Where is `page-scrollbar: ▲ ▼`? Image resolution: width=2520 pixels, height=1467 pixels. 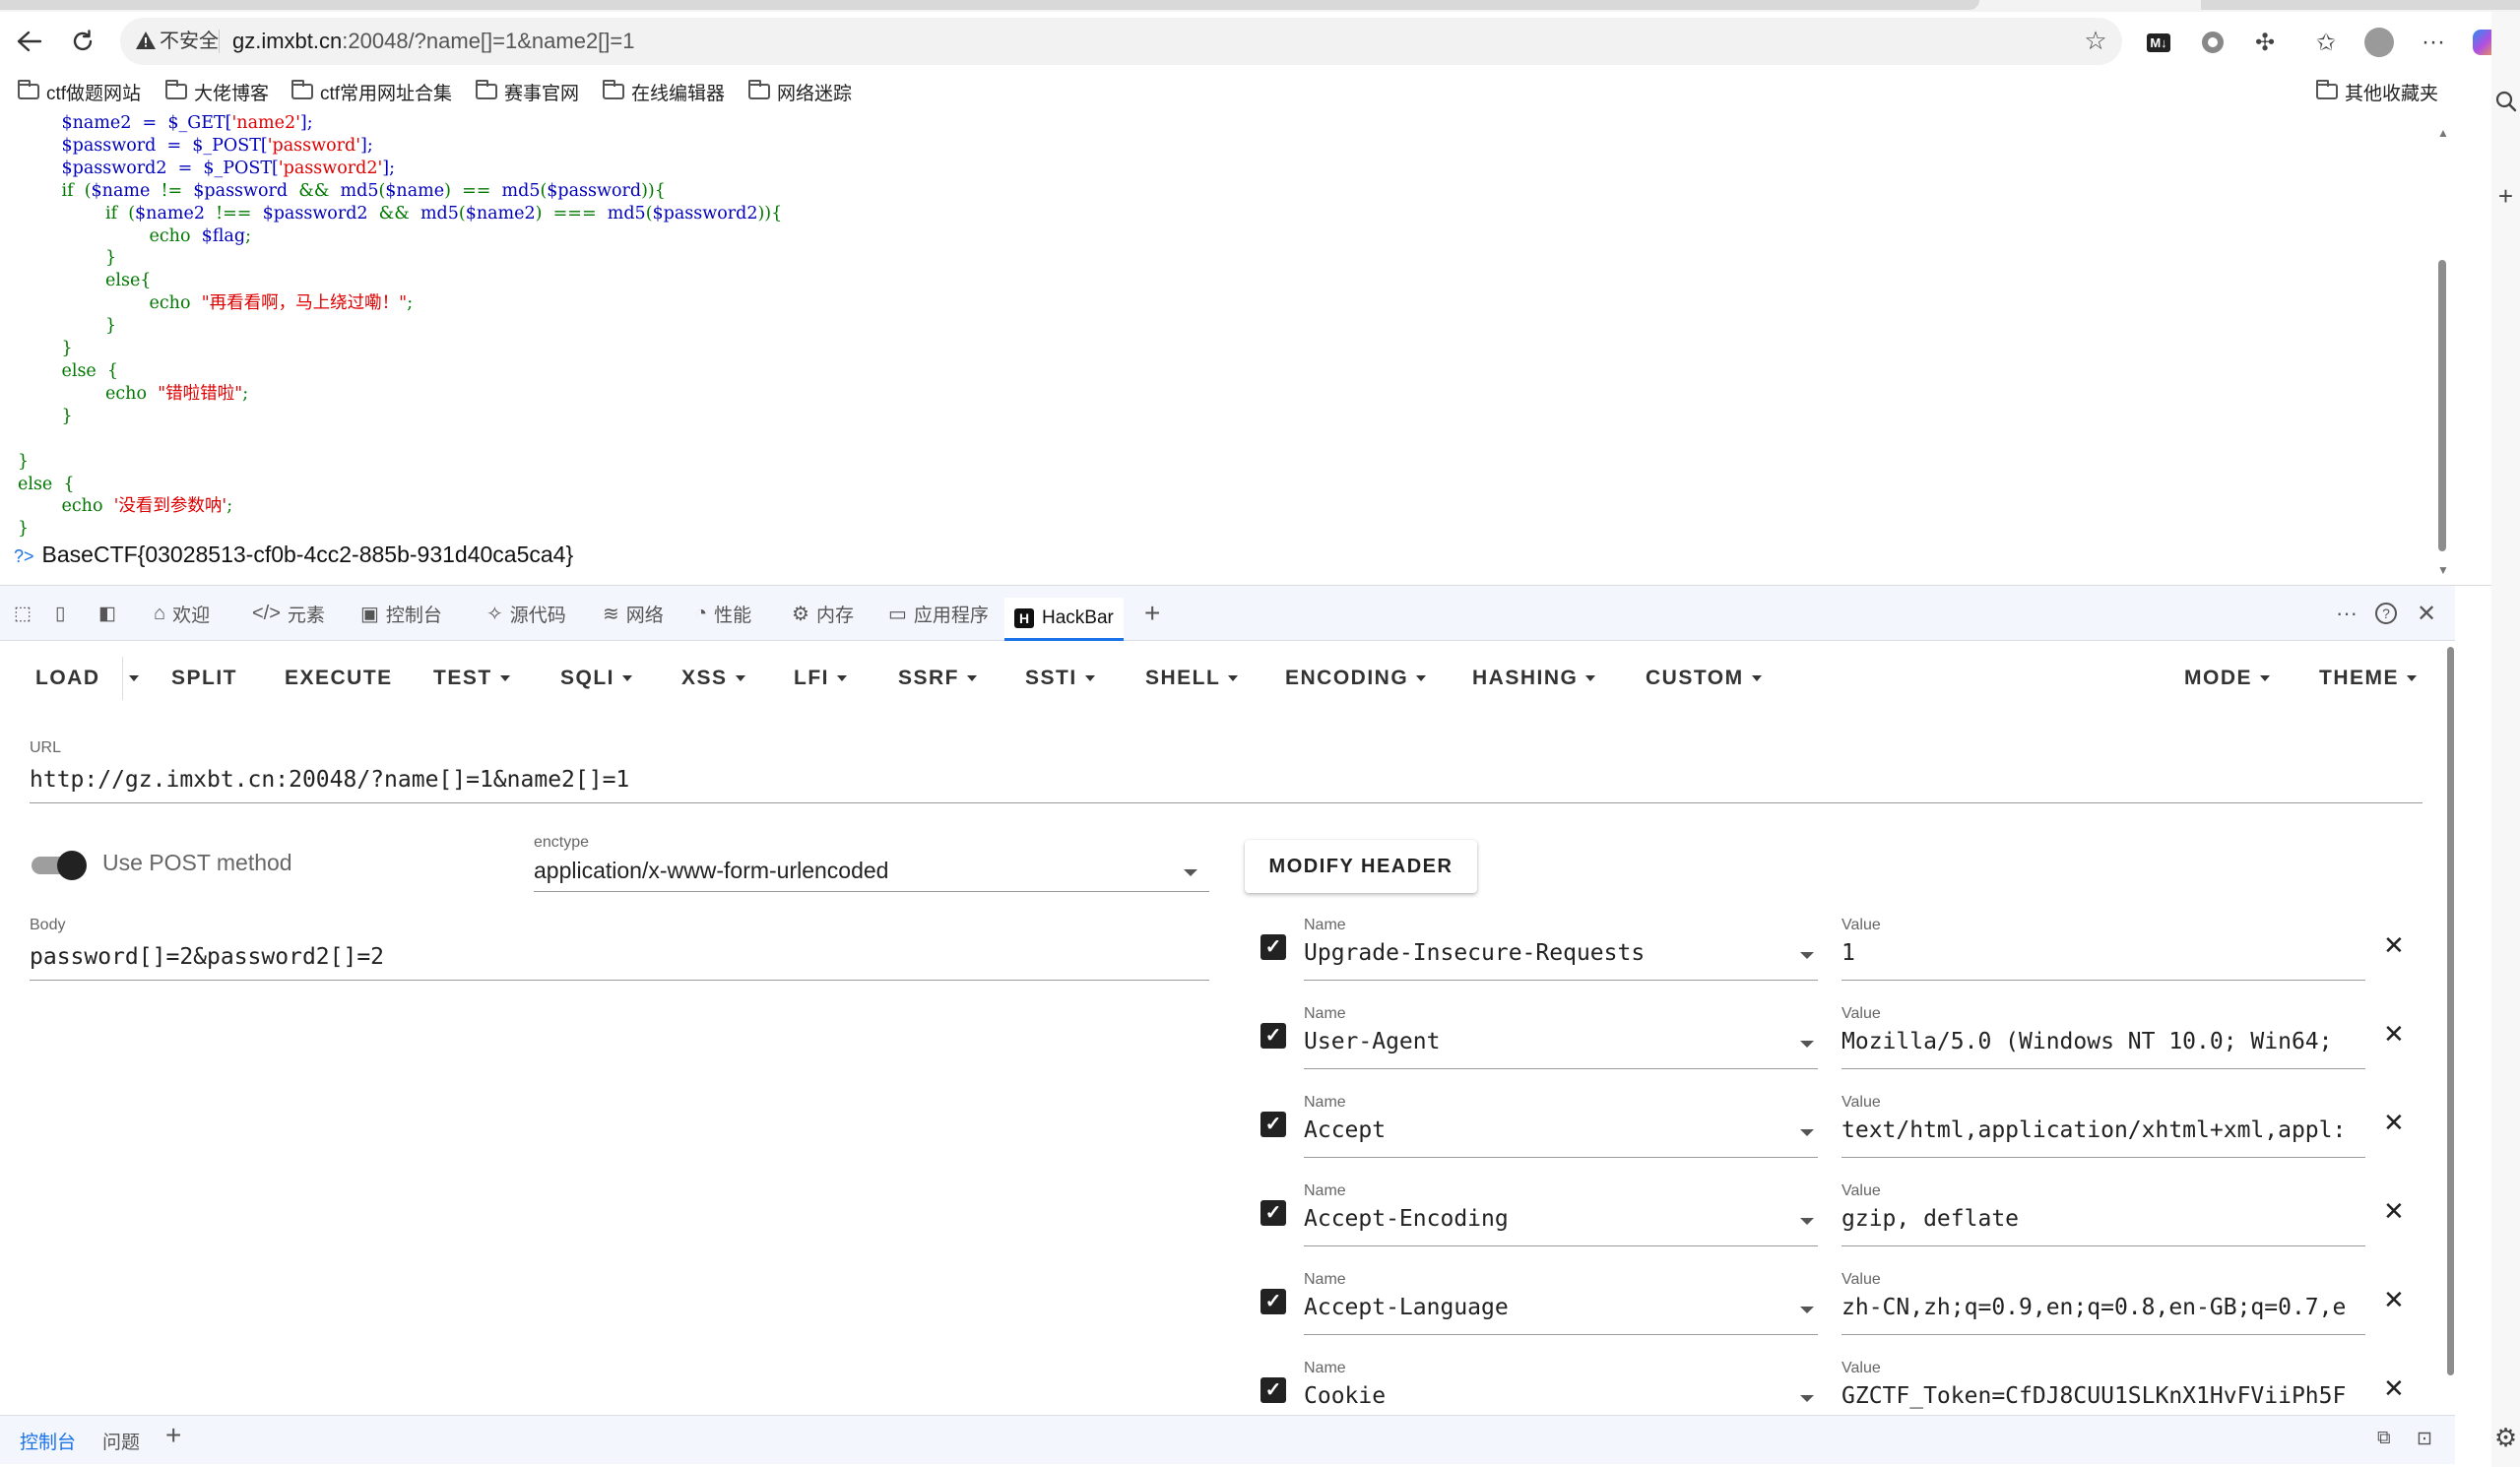
page-scrollbar: ▲ ▼ is located at coordinates (2444, 346).